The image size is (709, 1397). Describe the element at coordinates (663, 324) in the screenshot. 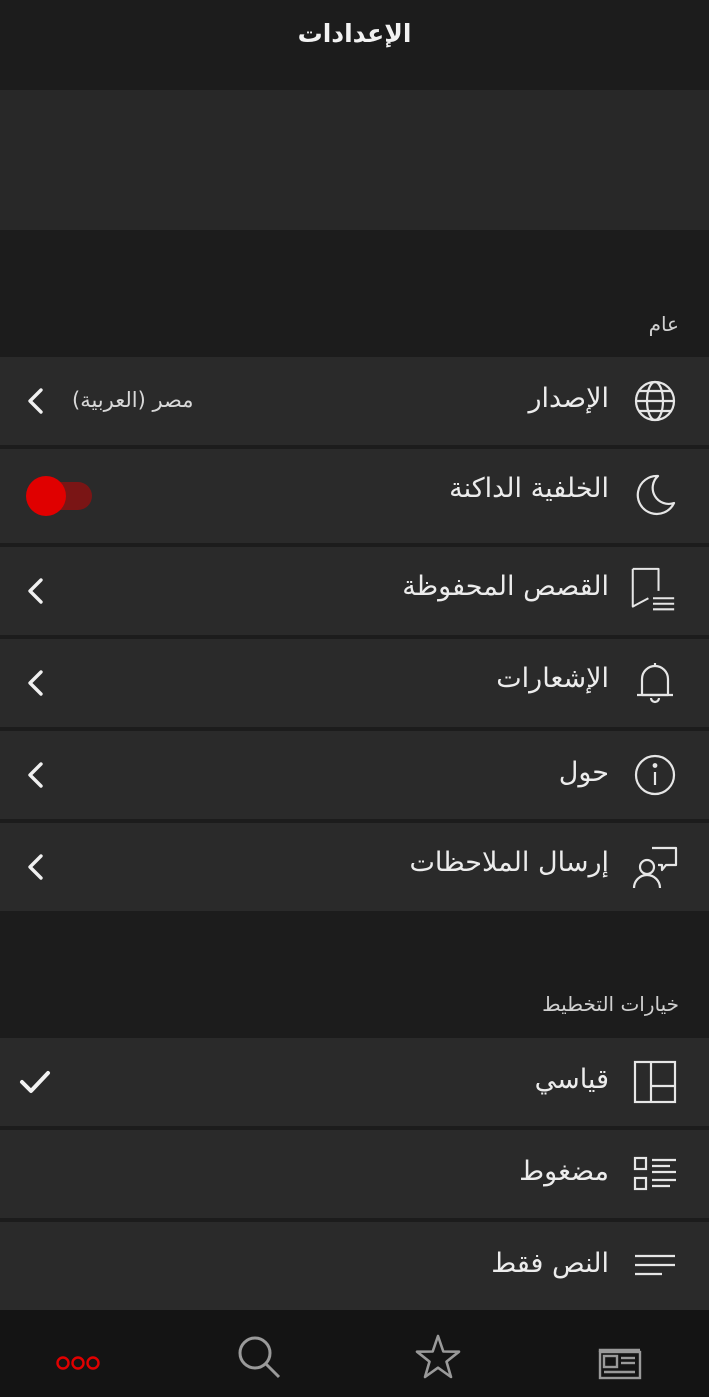

I see `section-header-general: عام` at that location.